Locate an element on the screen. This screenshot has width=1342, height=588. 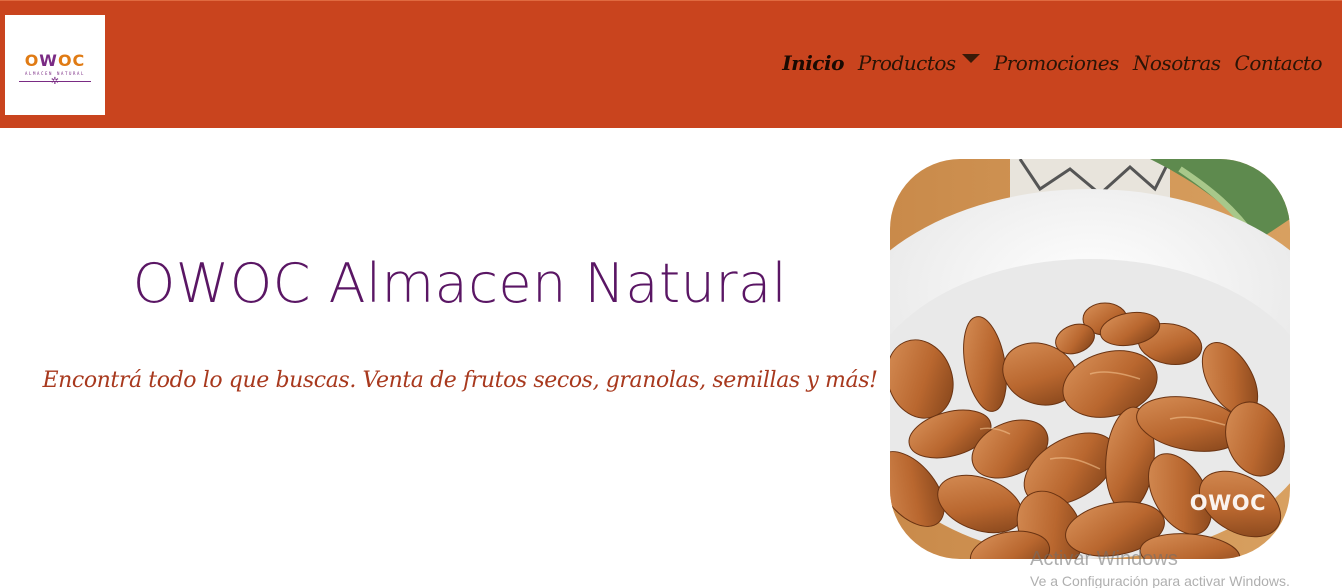
flower-icon: ✲ is located at coordinates (55, 81).